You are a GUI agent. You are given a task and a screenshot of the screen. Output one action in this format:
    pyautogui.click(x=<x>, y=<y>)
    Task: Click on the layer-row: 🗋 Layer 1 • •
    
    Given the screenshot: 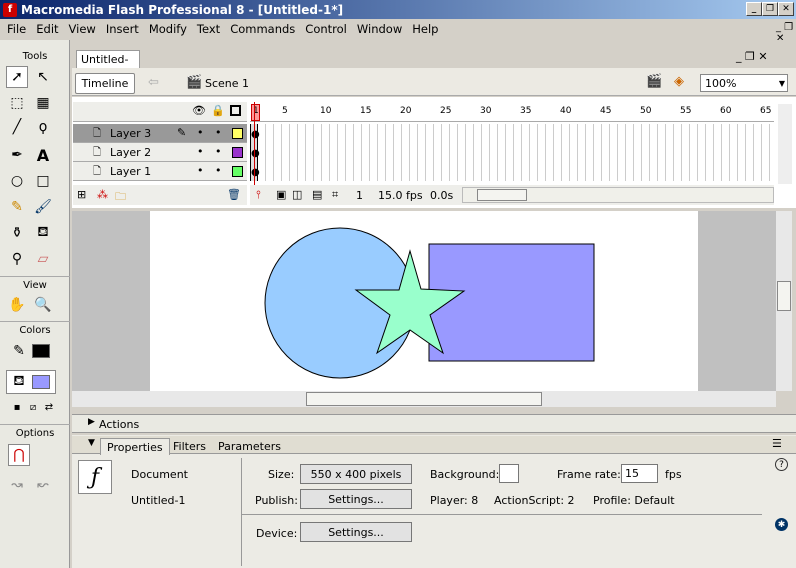 What is the action you would take?
    pyautogui.click(x=160, y=171)
    